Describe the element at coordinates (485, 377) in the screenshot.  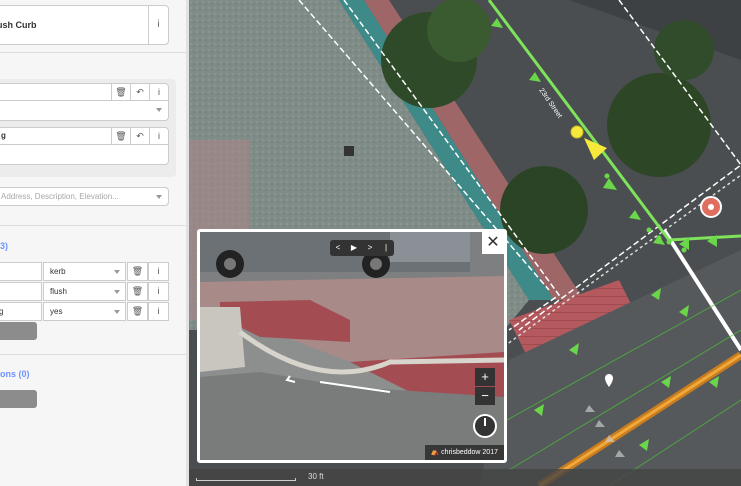
I see `zoom-in-button: +` at that location.